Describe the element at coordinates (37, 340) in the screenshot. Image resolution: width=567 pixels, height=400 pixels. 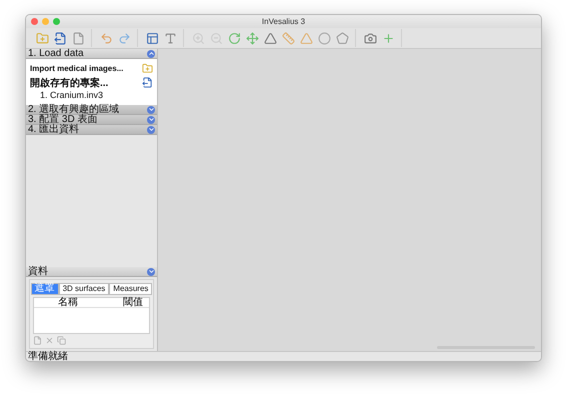
I see `new-file-icon` at that location.